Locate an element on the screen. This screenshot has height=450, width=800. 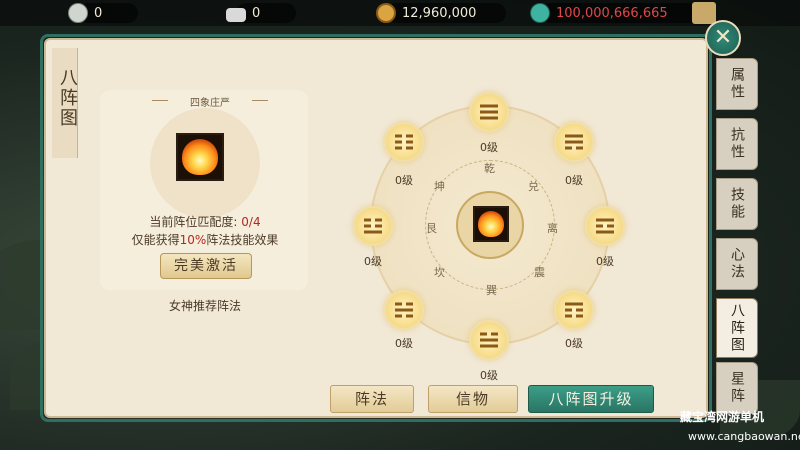
trigram-node-li is located at coordinates (605, 226).